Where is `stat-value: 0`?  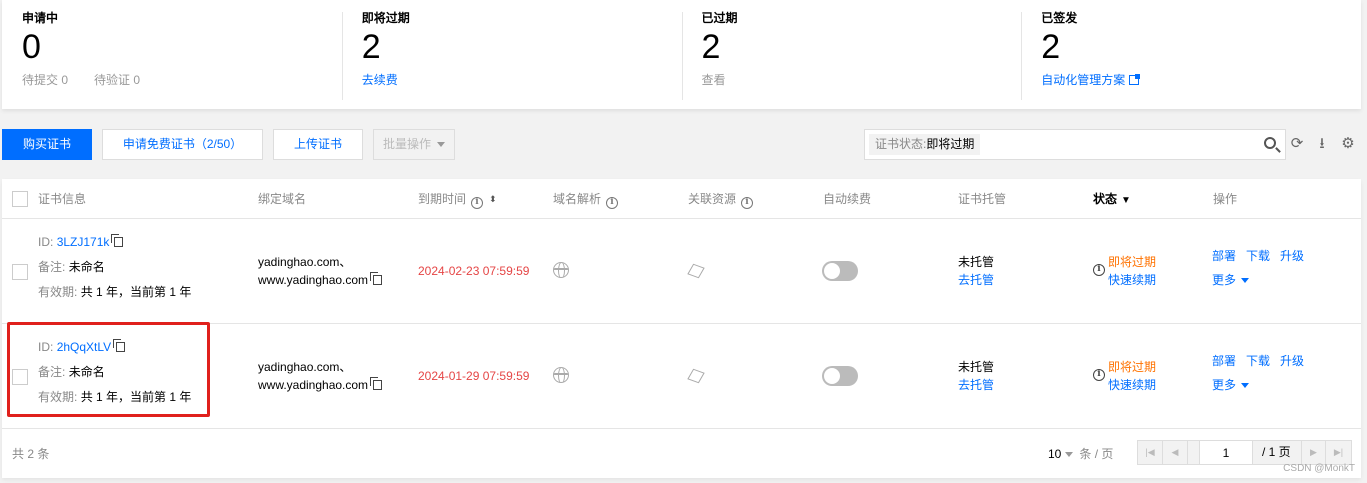
stat-value: 0 is located at coordinates (31, 47).